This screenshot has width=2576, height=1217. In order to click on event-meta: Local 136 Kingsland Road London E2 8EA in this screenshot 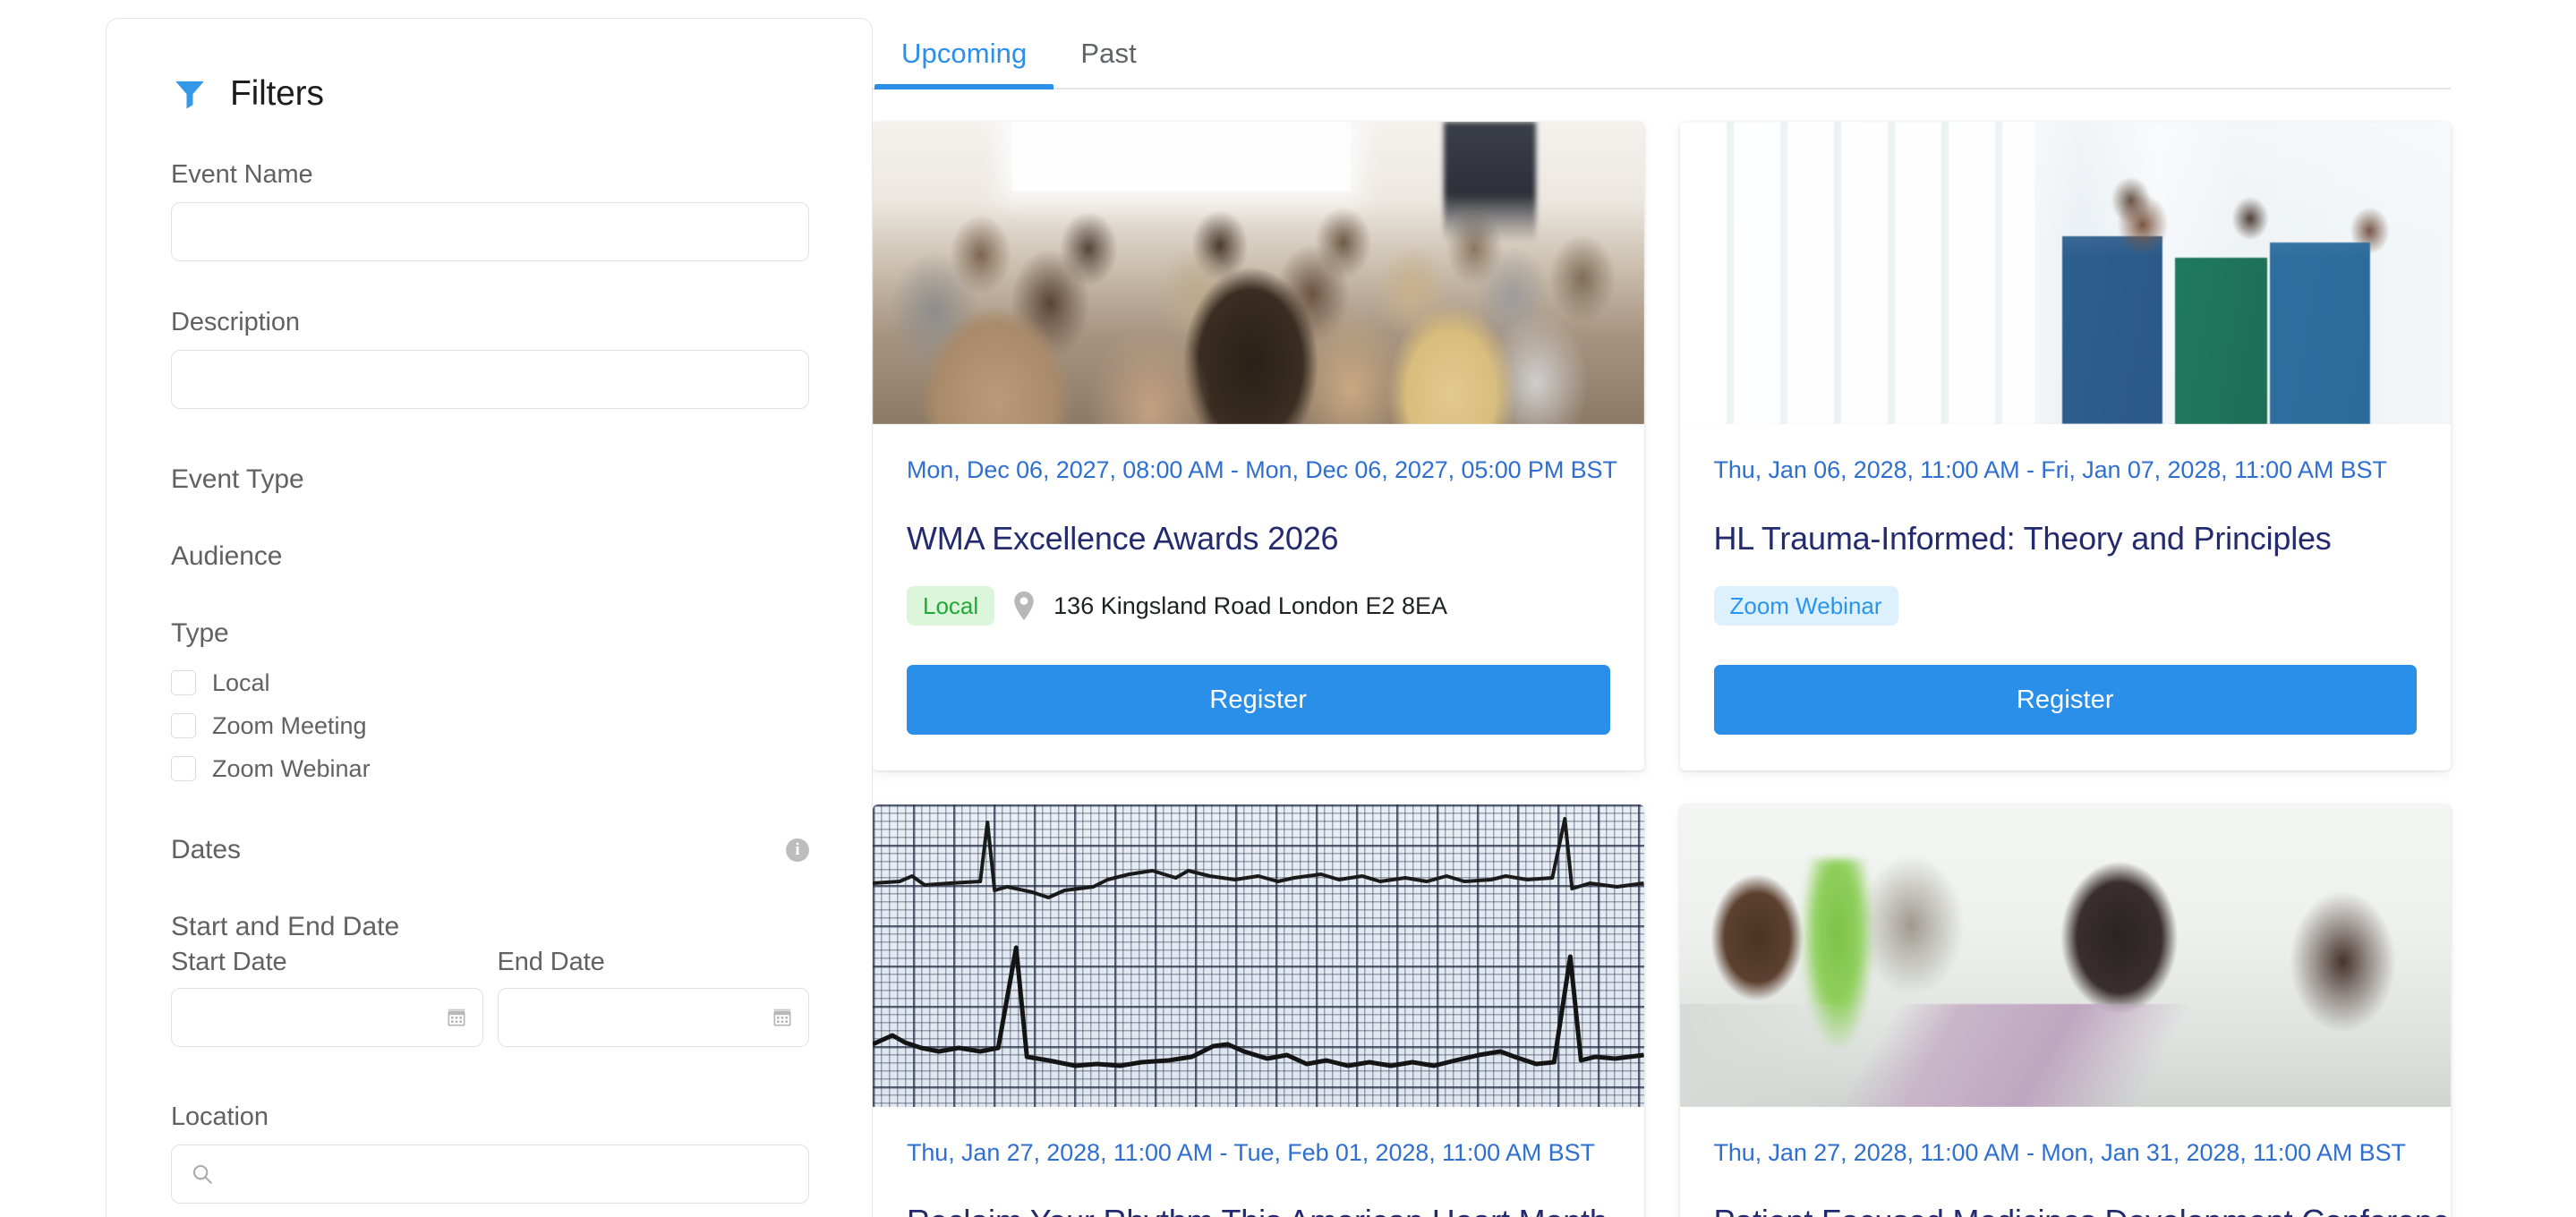, I will do `click(1258, 606)`.